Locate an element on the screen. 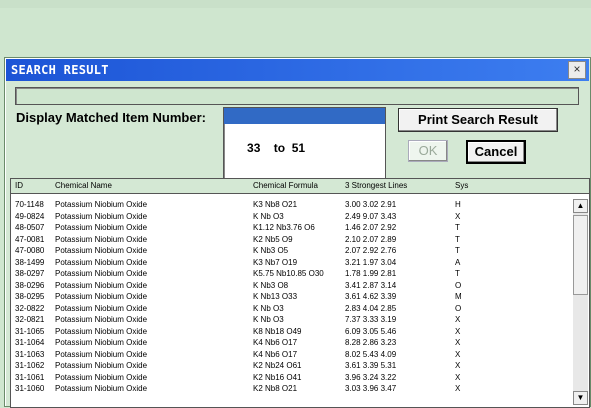 This screenshot has width=591, height=408. display-matched-label: Display Matched Item Number: is located at coordinates (111, 117).